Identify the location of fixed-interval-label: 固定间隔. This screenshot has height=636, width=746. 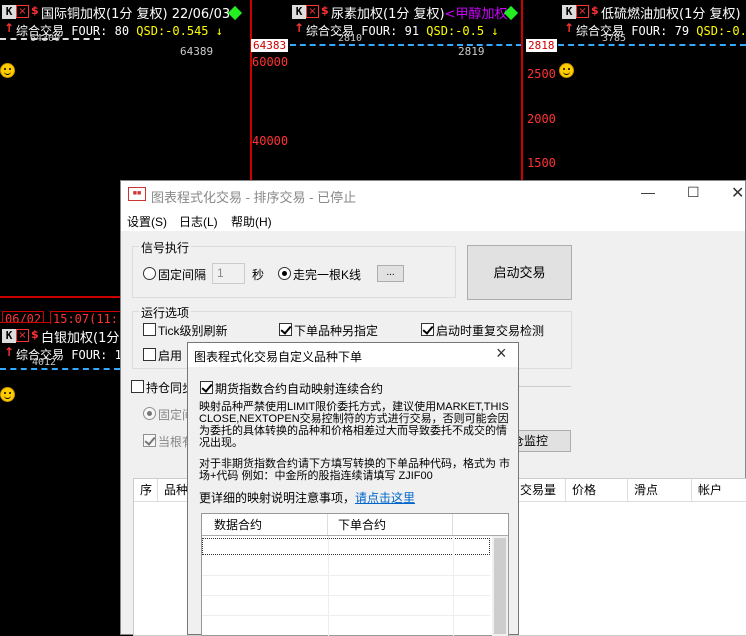
(182, 275).